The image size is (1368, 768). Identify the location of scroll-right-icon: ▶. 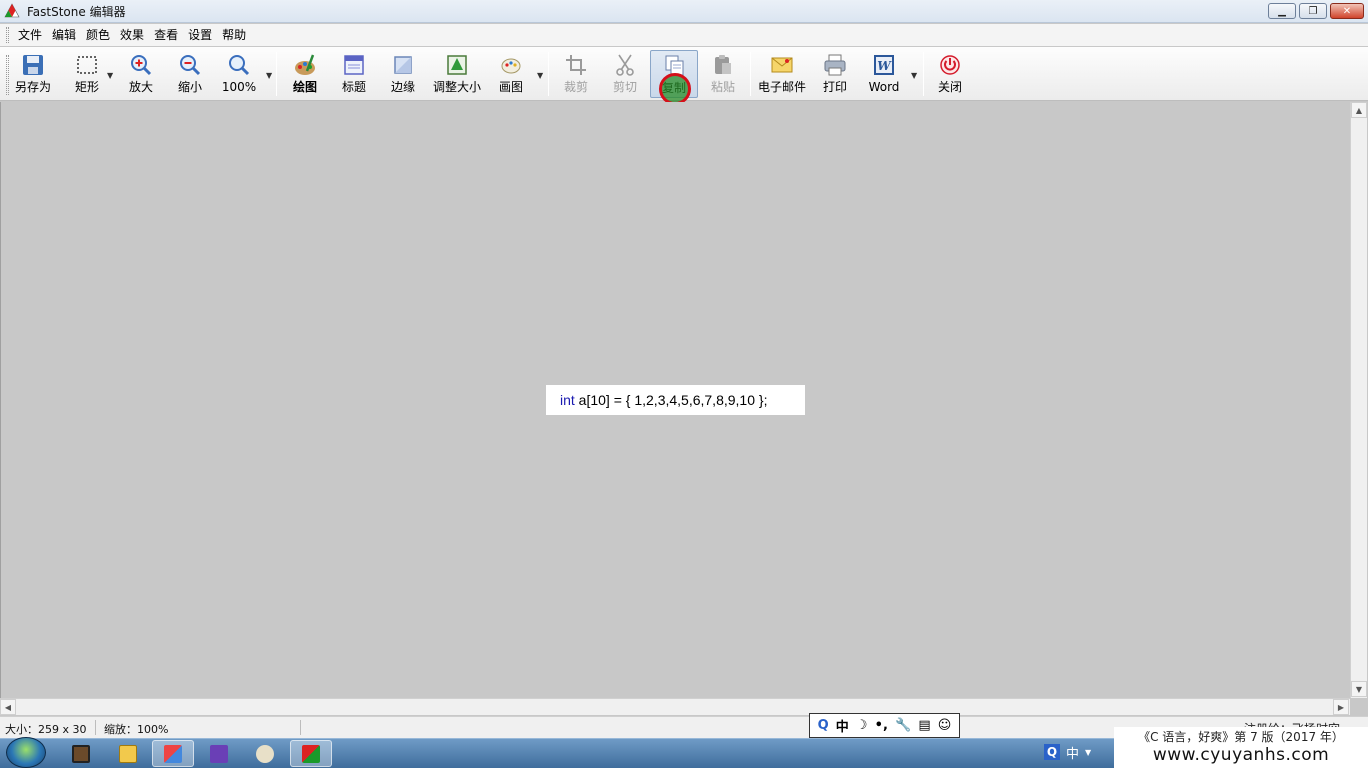
(1341, 707).